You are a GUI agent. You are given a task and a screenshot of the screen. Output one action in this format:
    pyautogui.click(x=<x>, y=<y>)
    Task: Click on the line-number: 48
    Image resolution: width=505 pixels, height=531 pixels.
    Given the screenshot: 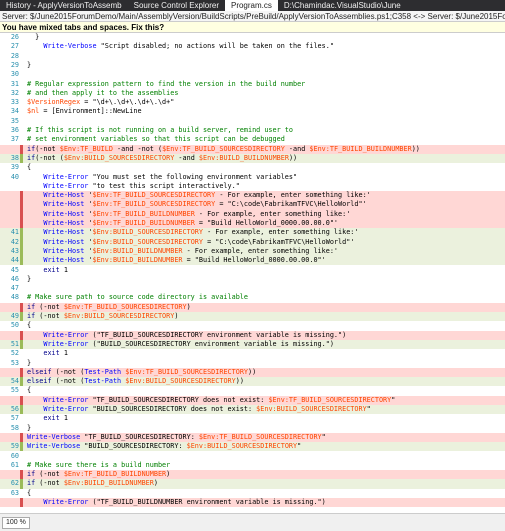 What is the action you would take?
    pyautogui.click(x=14, y=297)
    